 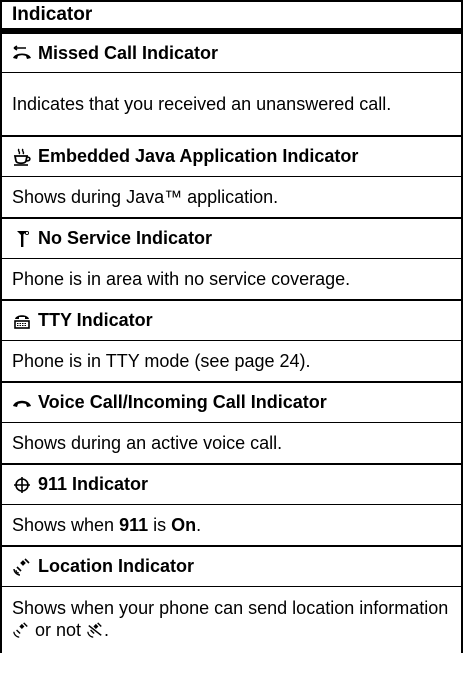 What do you see at coordinates (231, 526) in the screenshot?
I see `row-desc-911: Shows when 911 is On.` at bounding box center [231, 526].